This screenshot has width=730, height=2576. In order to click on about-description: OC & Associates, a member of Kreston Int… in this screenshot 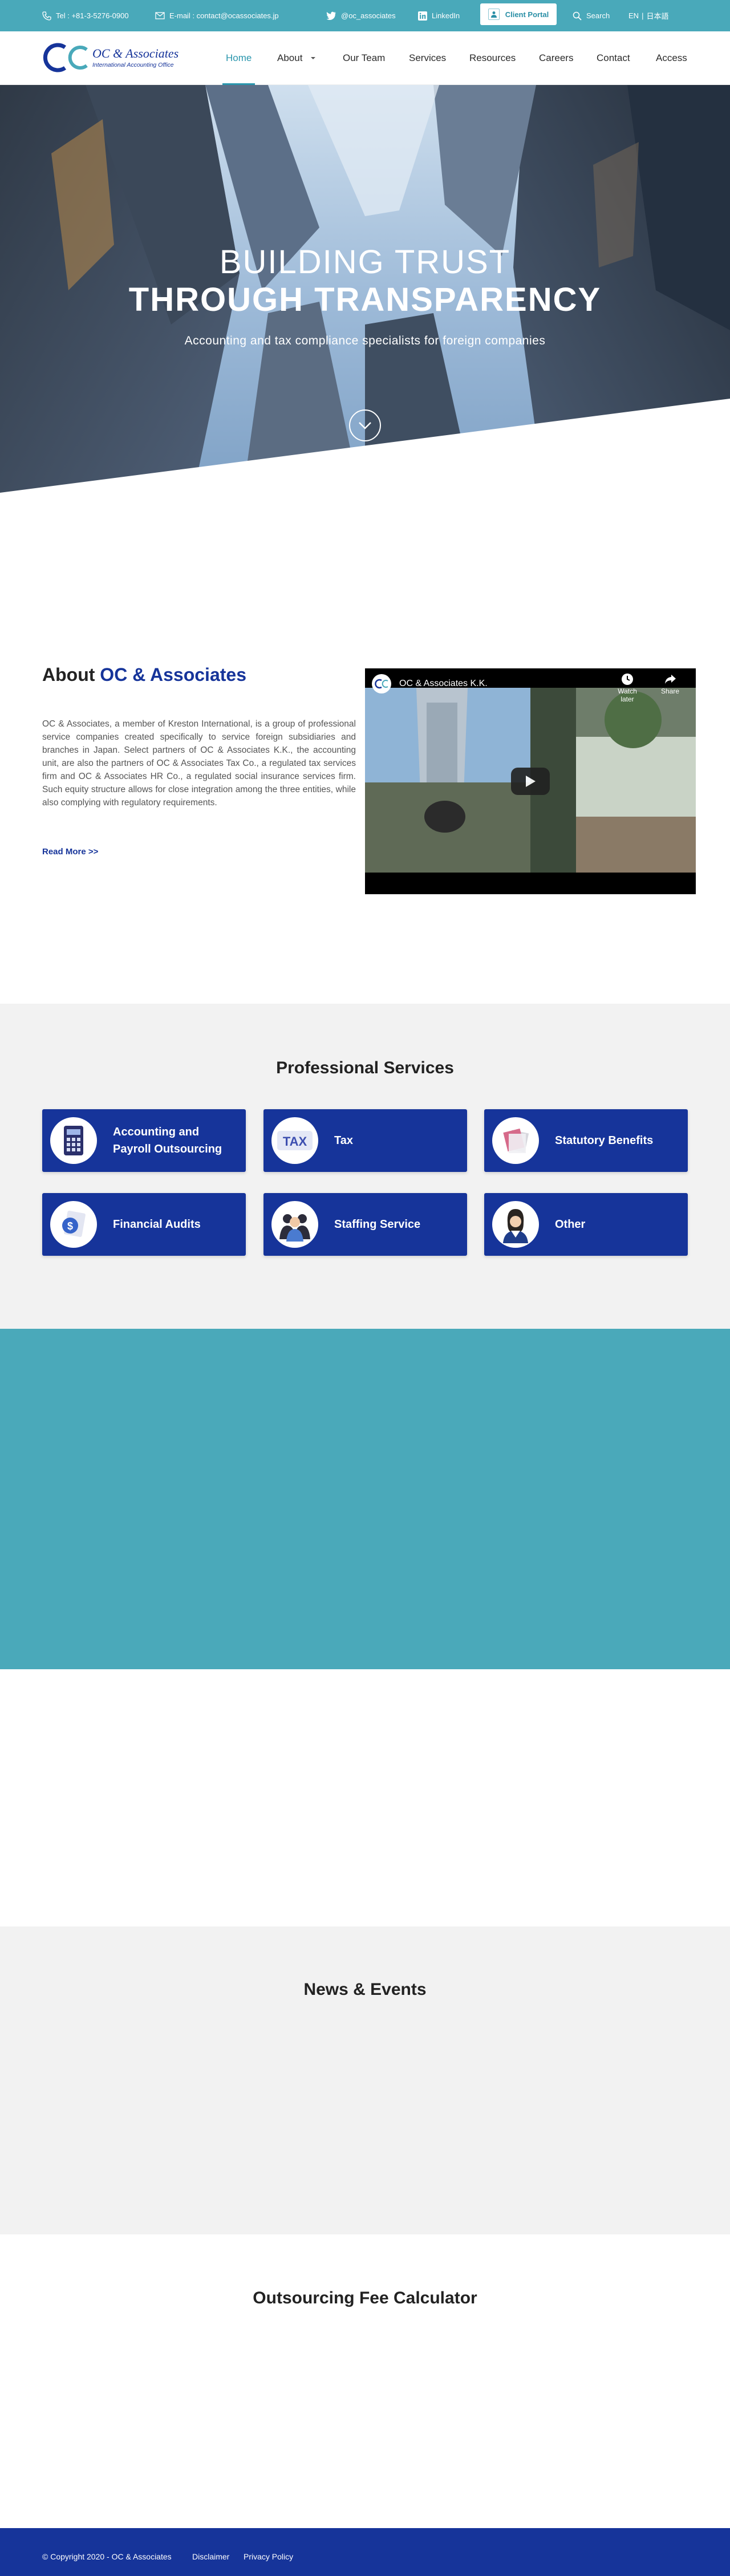, I will do `click(199, 763)`.